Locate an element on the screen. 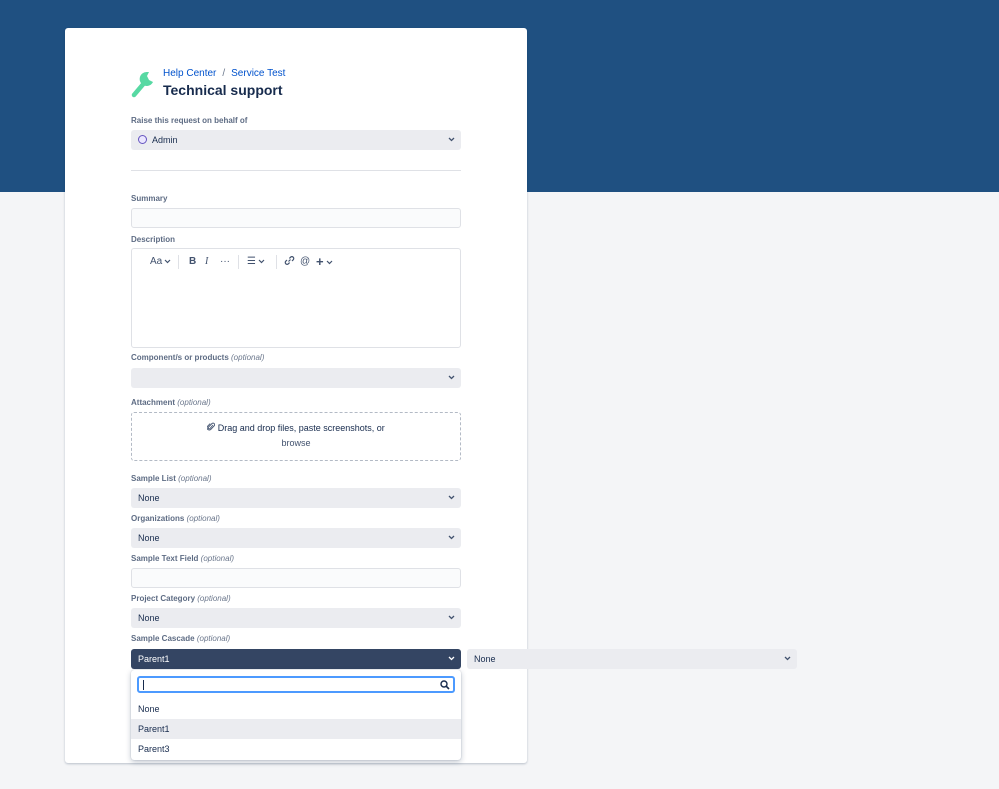 The image size is (999, 789). sample-list-value: None is located at coordinates (149, 498).